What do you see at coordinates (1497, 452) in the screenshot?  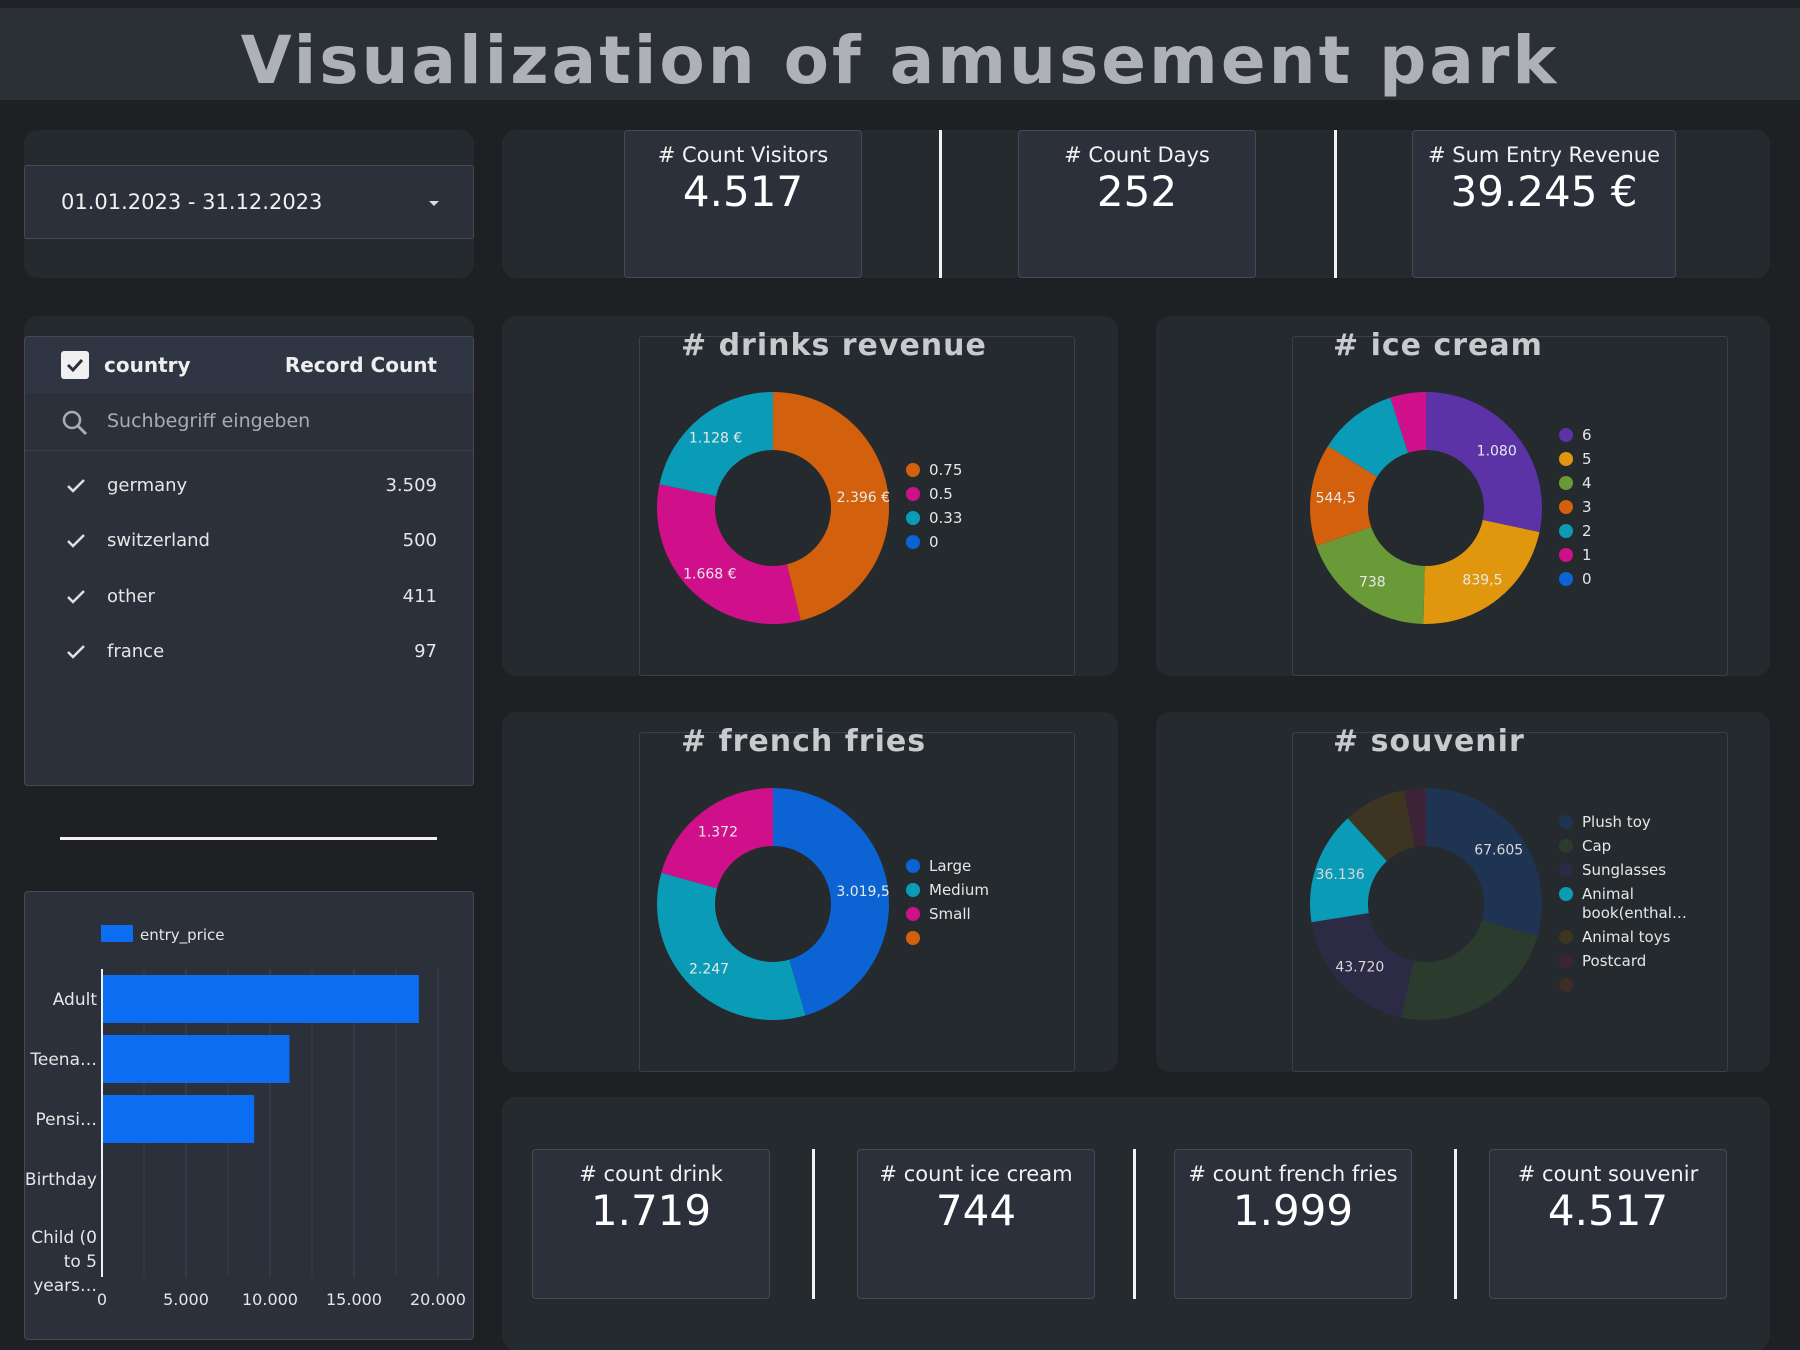 I see `slice-label: 1.080` at bounding box center [1497, 452].